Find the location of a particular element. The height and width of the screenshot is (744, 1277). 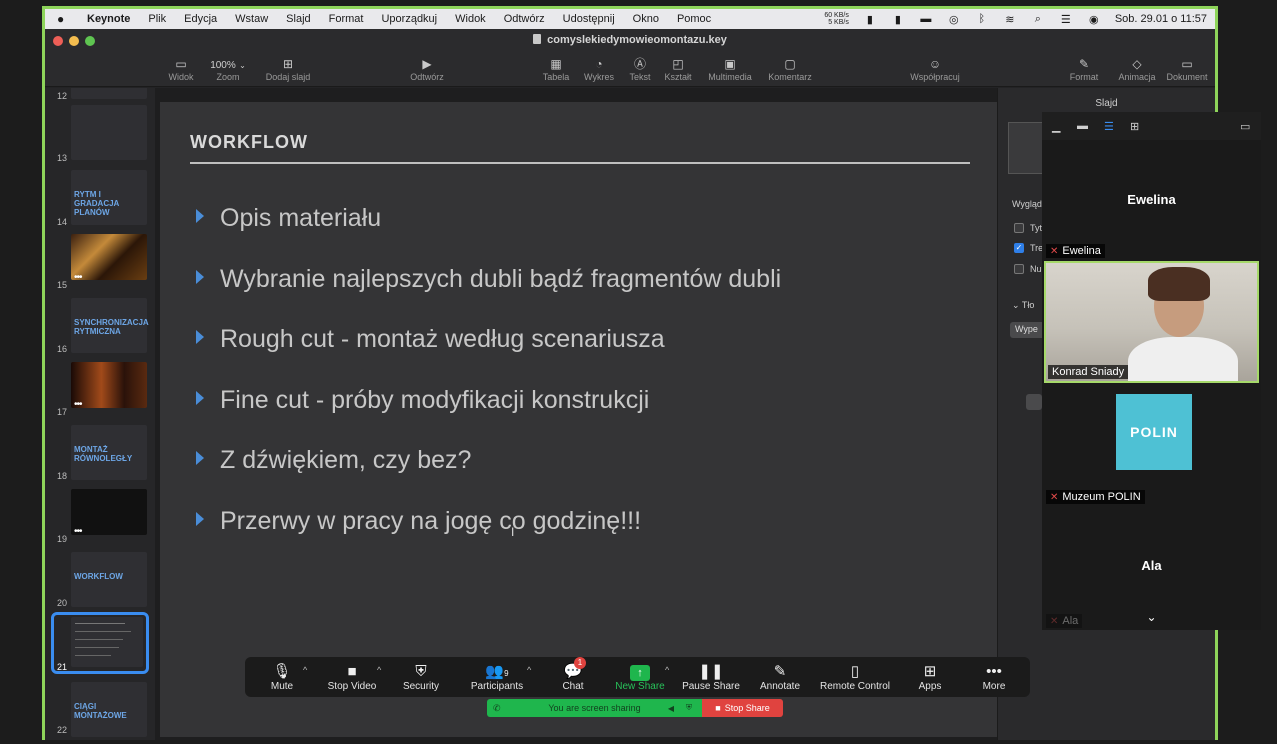

slide-thumbnail-14: RYTM I GRADACJA PLANÓW is located at coordinates (109, 197).